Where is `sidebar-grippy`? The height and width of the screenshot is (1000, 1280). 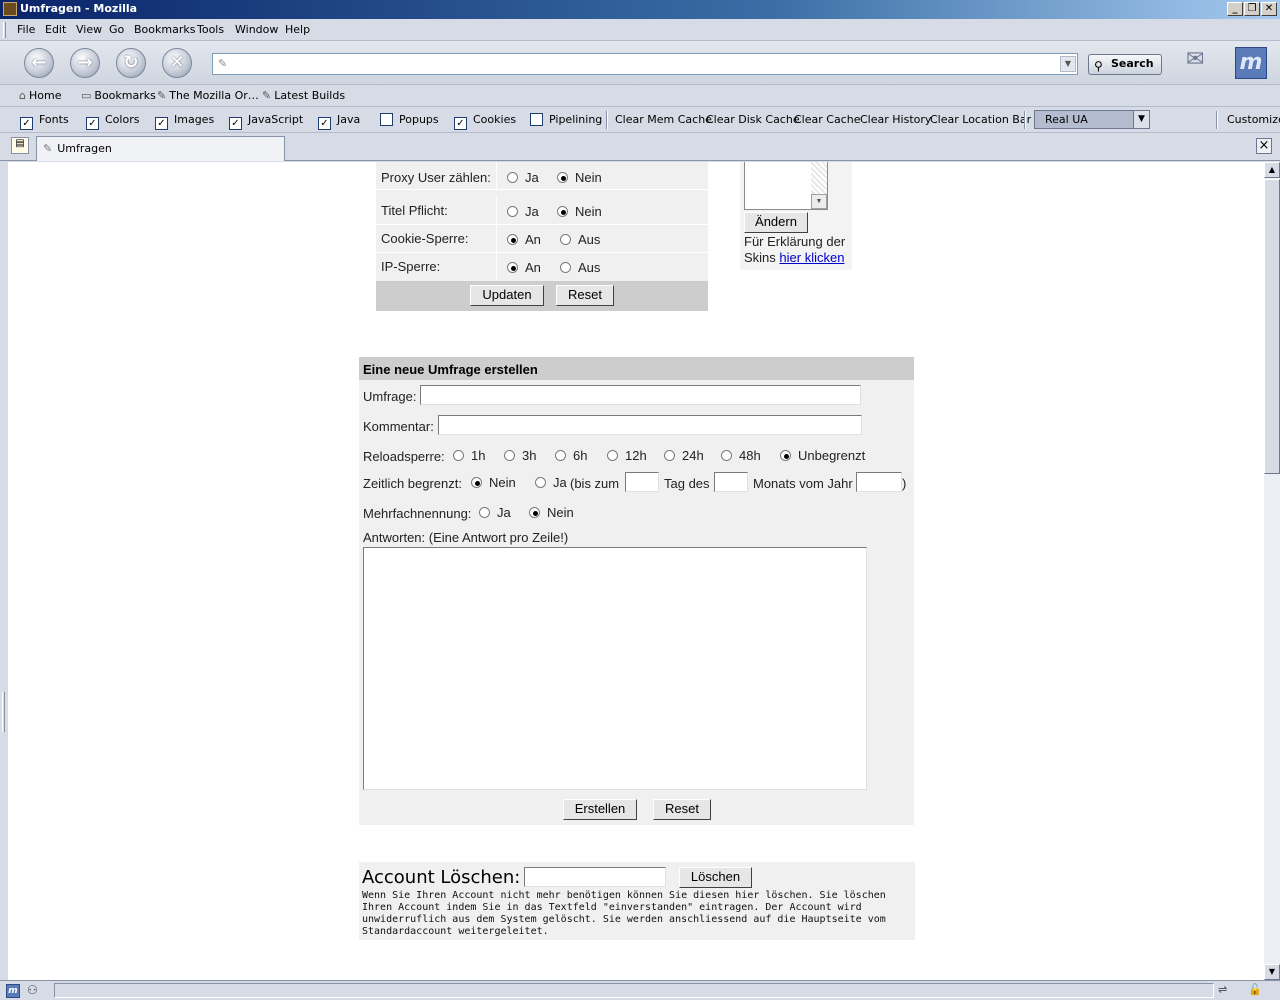 sidebar-grippy is located at coordinates (4, 571).